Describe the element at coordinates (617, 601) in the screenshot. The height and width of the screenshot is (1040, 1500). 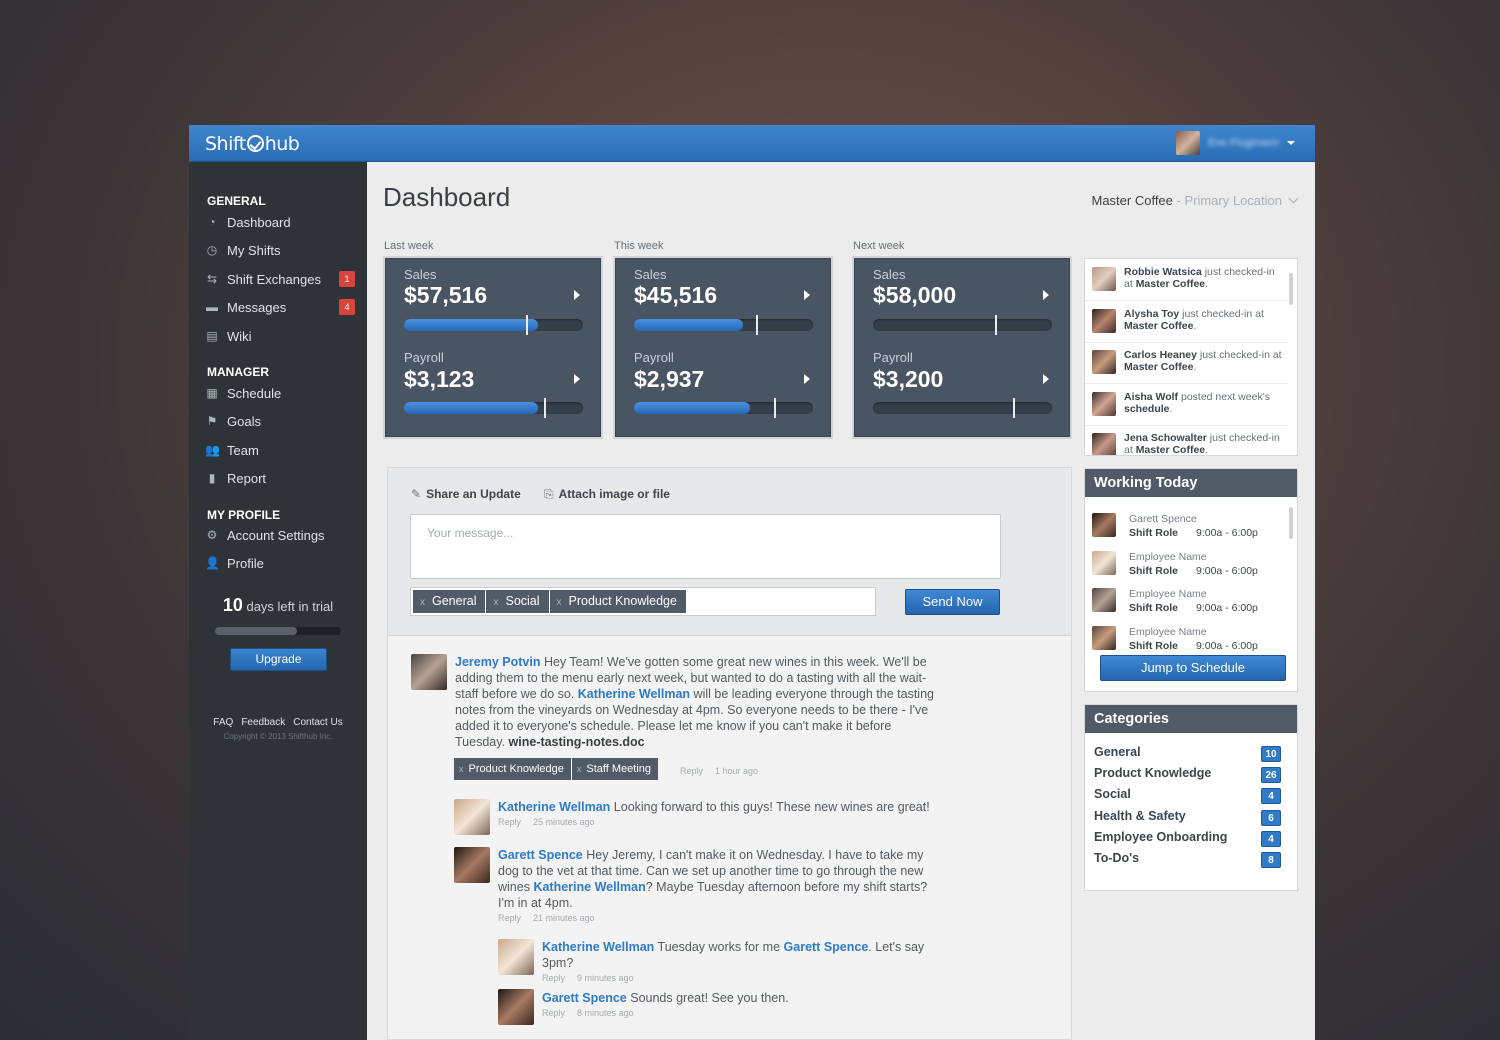
I see `tag-chip: x Product Knowledge` at that location.